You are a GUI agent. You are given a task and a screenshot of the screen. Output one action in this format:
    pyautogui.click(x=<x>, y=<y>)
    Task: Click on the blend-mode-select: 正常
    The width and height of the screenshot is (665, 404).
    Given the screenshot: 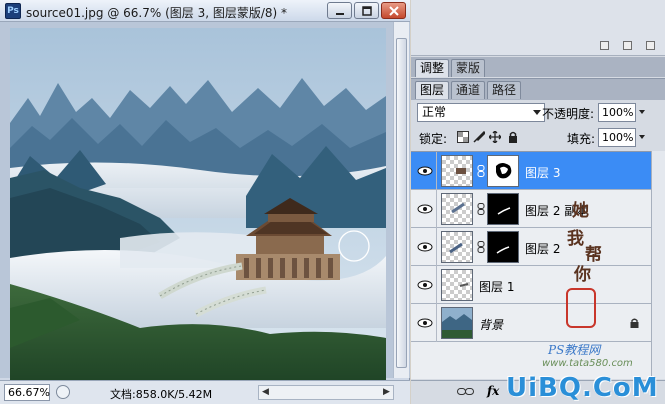 What is the action you would take?
    pyautogui.click(x=481, y=112)
    